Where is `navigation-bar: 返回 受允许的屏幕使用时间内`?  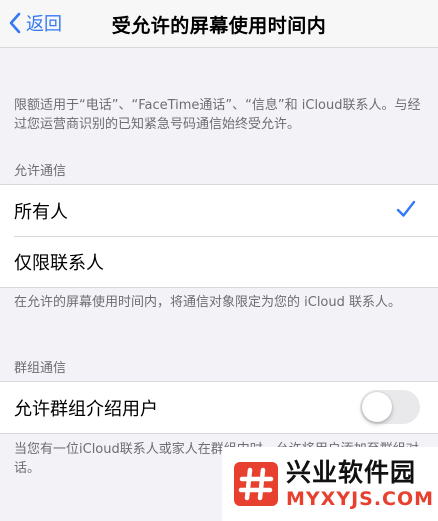
navigation-bar: 返回 受允许的屏幕使用时间内 is located at coordinates (219, 24).